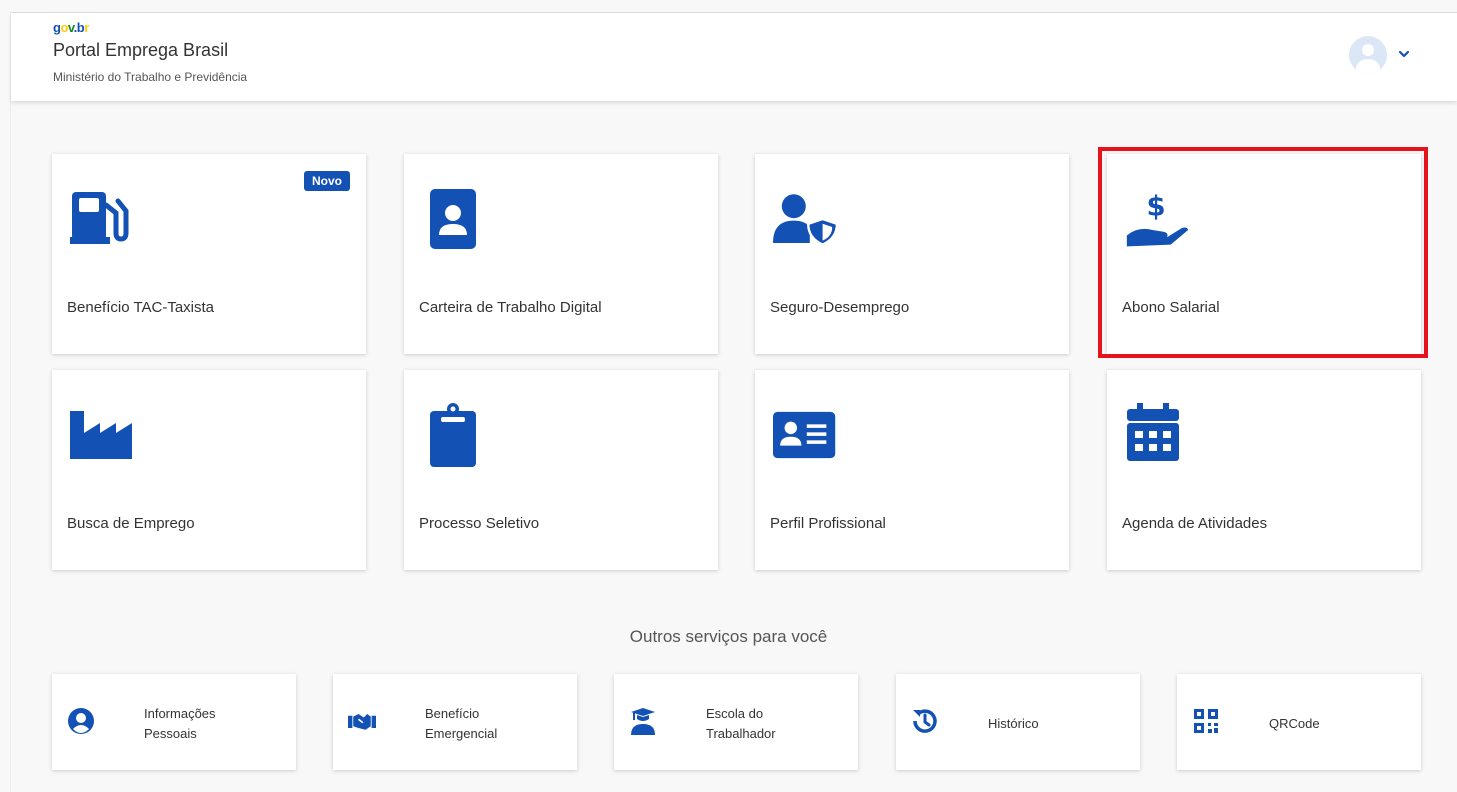  I want to click on card-label: Perfil Profissional, so click(828, 523).